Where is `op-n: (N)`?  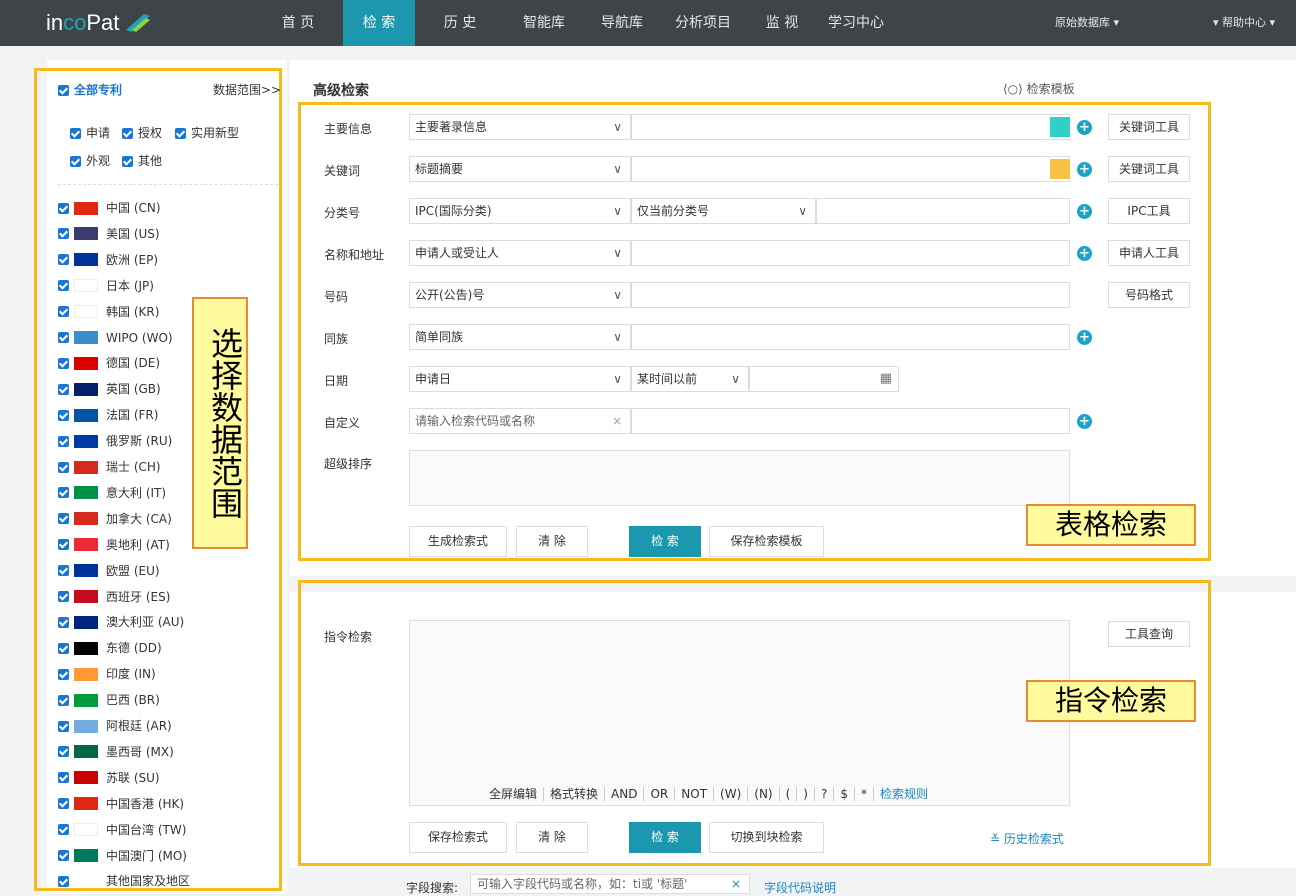
op-n: (N) is located at coordinates (764, 794).